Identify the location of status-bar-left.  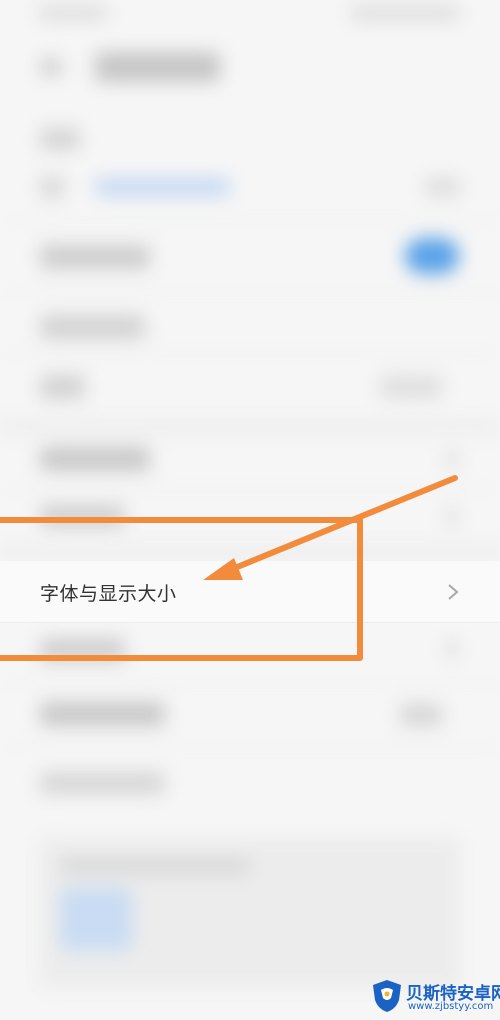
(73, 13).